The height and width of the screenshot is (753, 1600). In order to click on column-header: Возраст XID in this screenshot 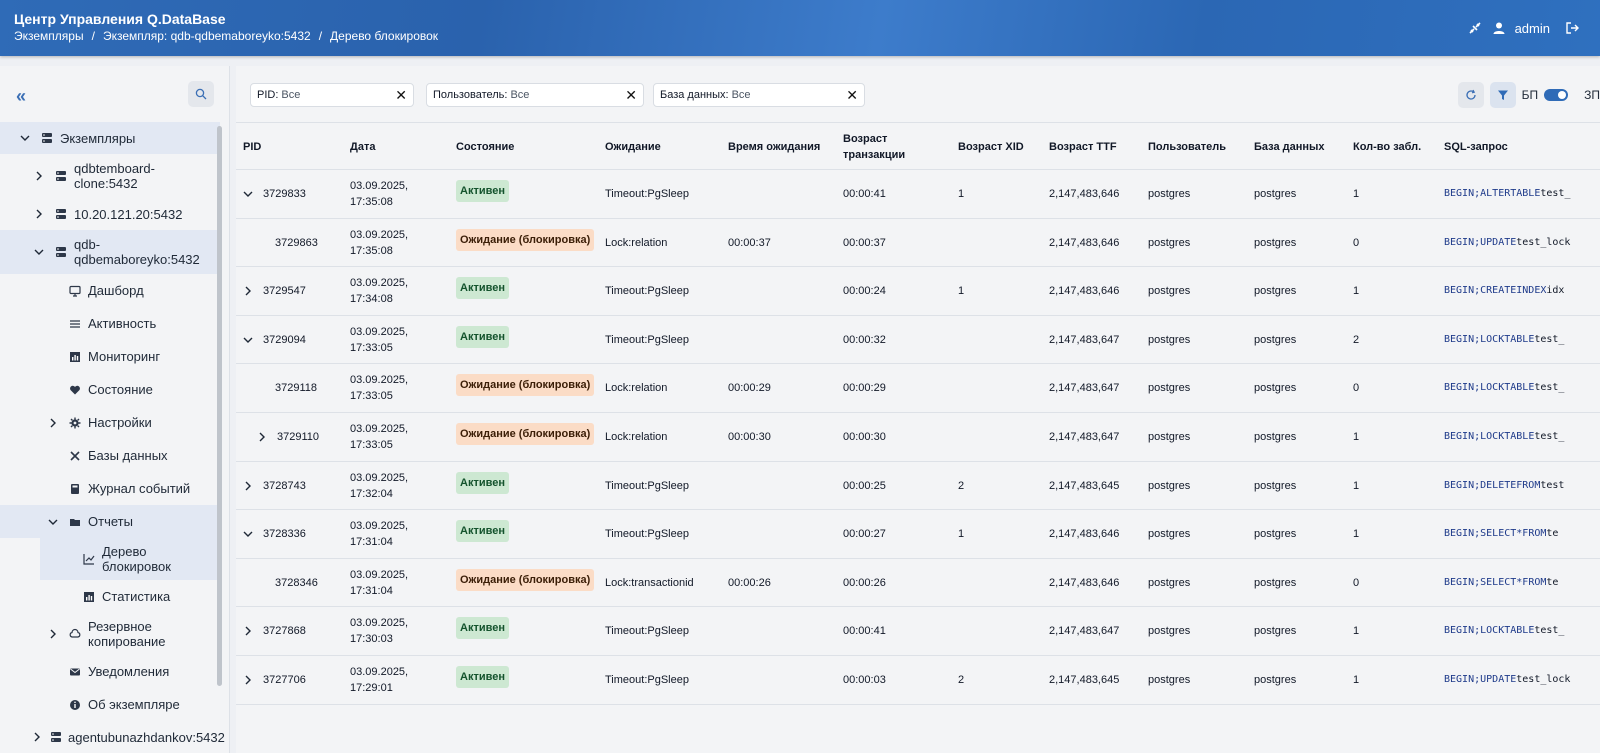, I will do `click(998, 147)`.